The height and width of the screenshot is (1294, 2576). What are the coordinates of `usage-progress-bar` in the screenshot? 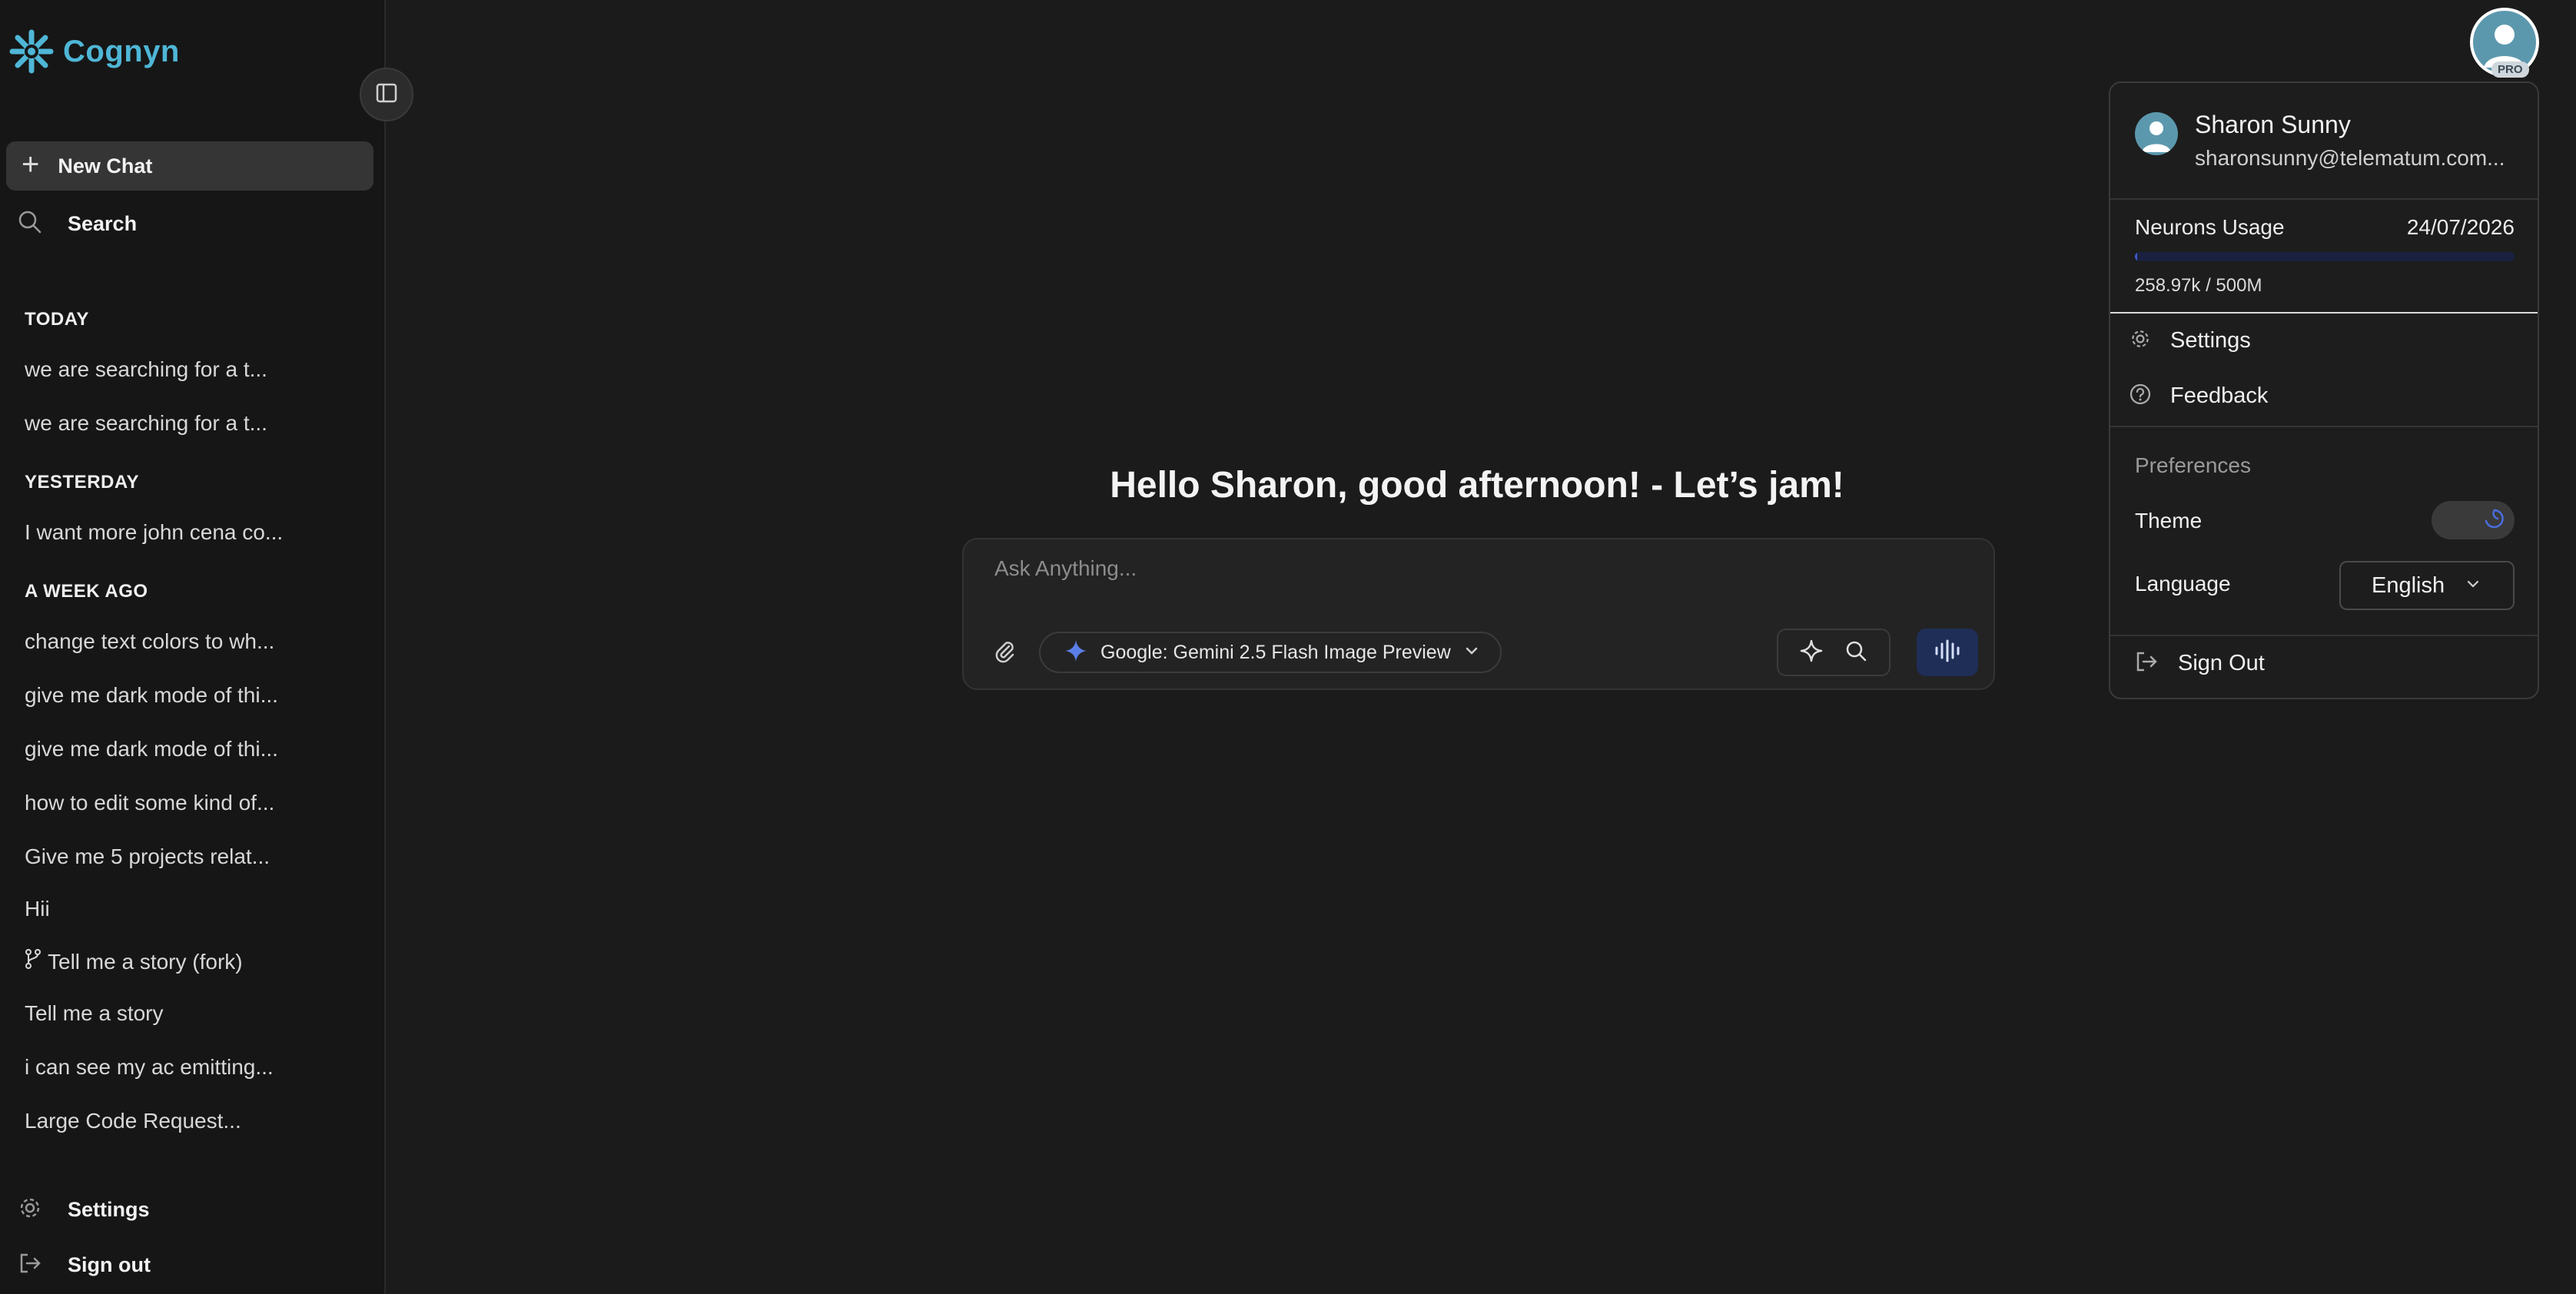 It's located at (2325, 256).